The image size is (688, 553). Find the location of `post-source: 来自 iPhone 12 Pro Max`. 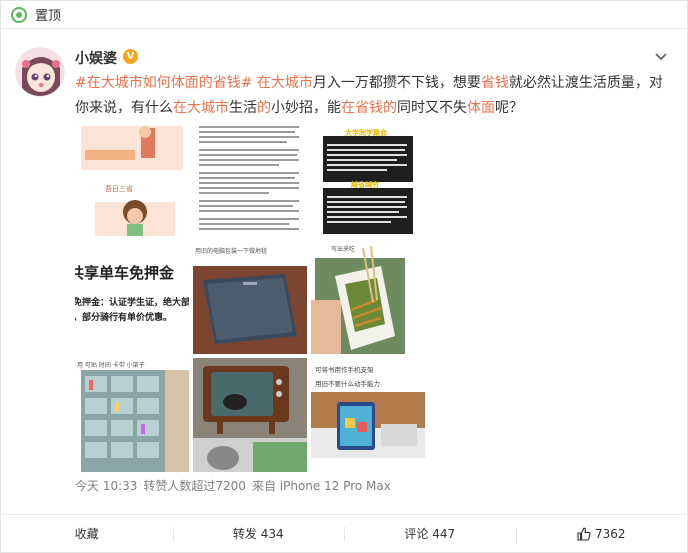

post-source: 来自 iPhone 12 Pro Max is located at coordinates (321, 485).